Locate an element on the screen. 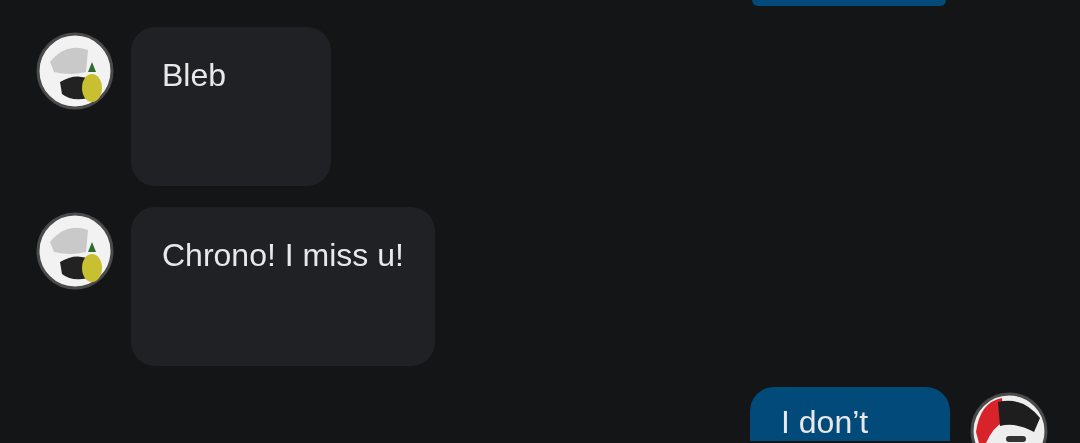 This screenshot has width=1080, height=443. message-text: Chrono! I miss u! is located at coordinates (283, 255).